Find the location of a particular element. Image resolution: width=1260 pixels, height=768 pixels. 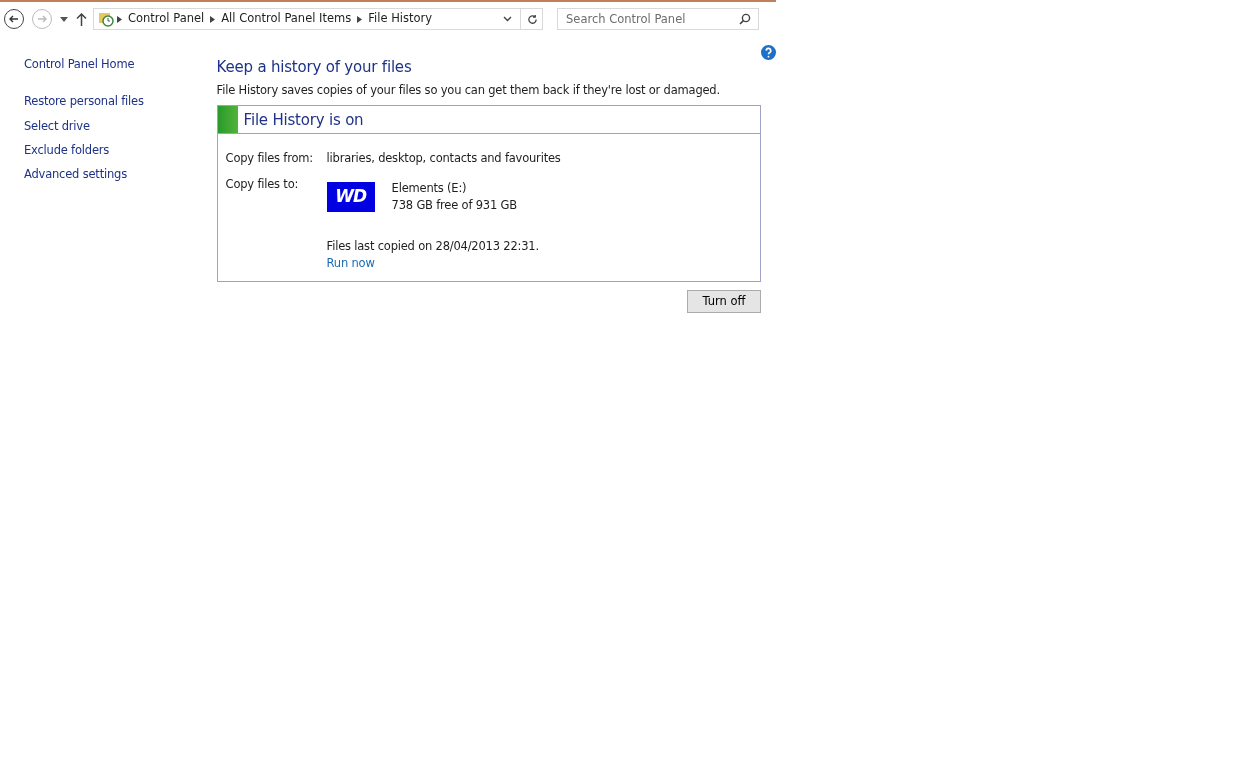

sidebar-link: Advanced settings is located at coordinates (108, 175).